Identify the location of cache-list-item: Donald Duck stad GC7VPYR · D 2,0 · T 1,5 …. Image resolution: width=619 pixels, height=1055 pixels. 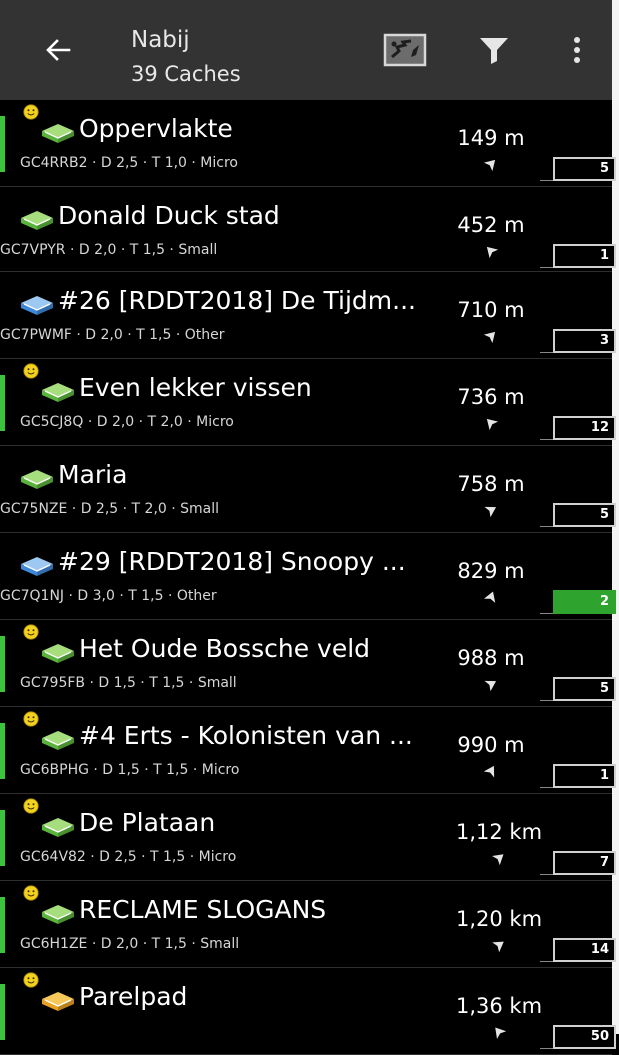
(308, 229).